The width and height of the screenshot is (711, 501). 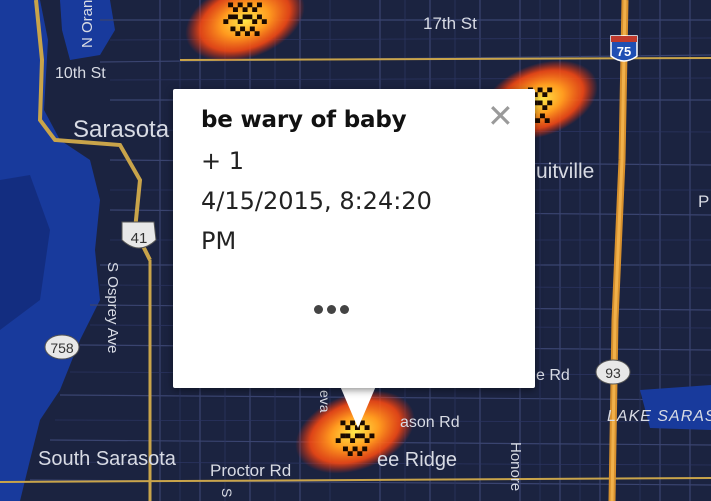 I want to click on svg-text: 758, so click(x=62, y=348).